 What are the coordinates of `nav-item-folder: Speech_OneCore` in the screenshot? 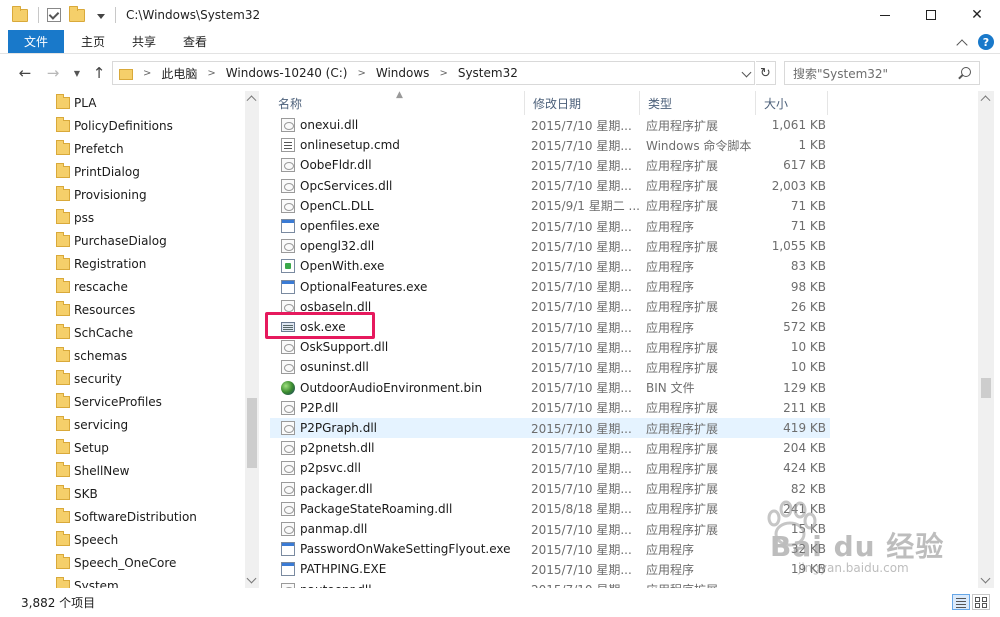 It's located at (122, 562).